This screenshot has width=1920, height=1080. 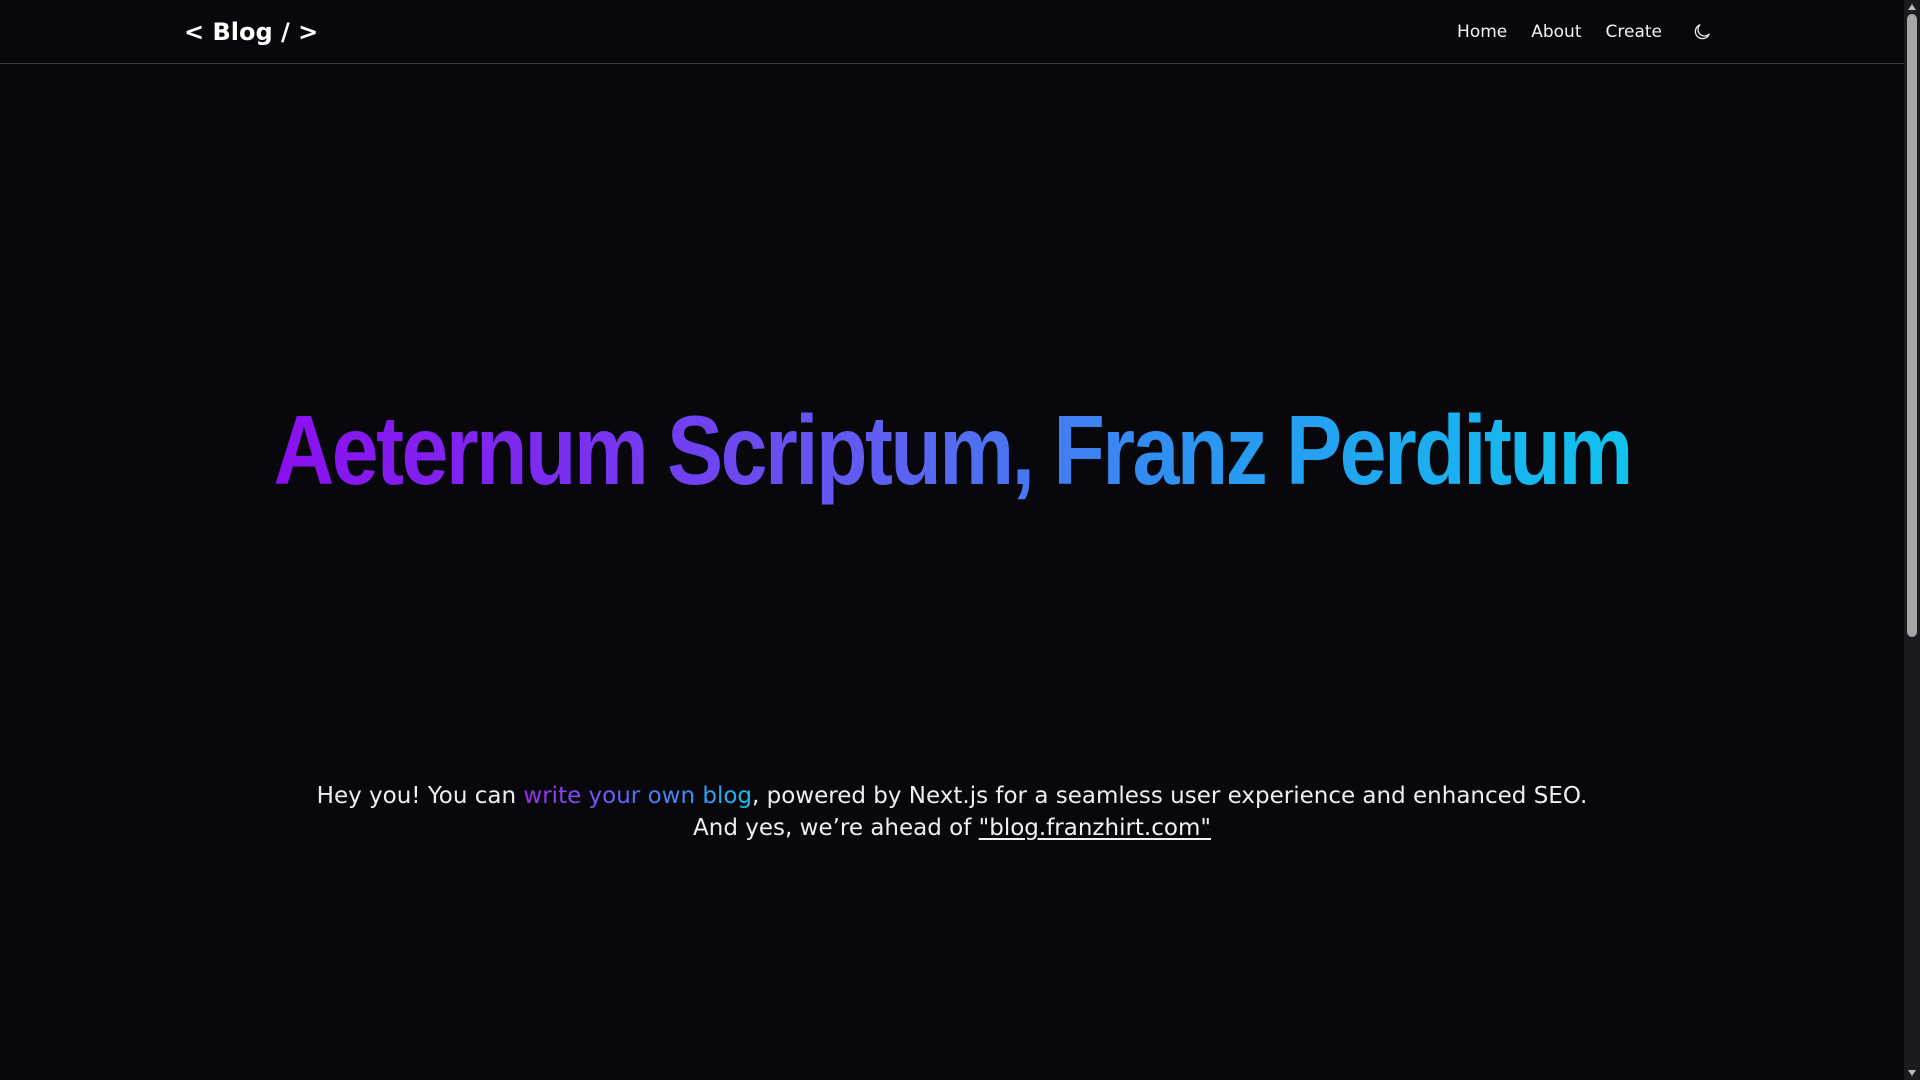 I want to click on page-scrollbar, so click(x=1912, y=540).